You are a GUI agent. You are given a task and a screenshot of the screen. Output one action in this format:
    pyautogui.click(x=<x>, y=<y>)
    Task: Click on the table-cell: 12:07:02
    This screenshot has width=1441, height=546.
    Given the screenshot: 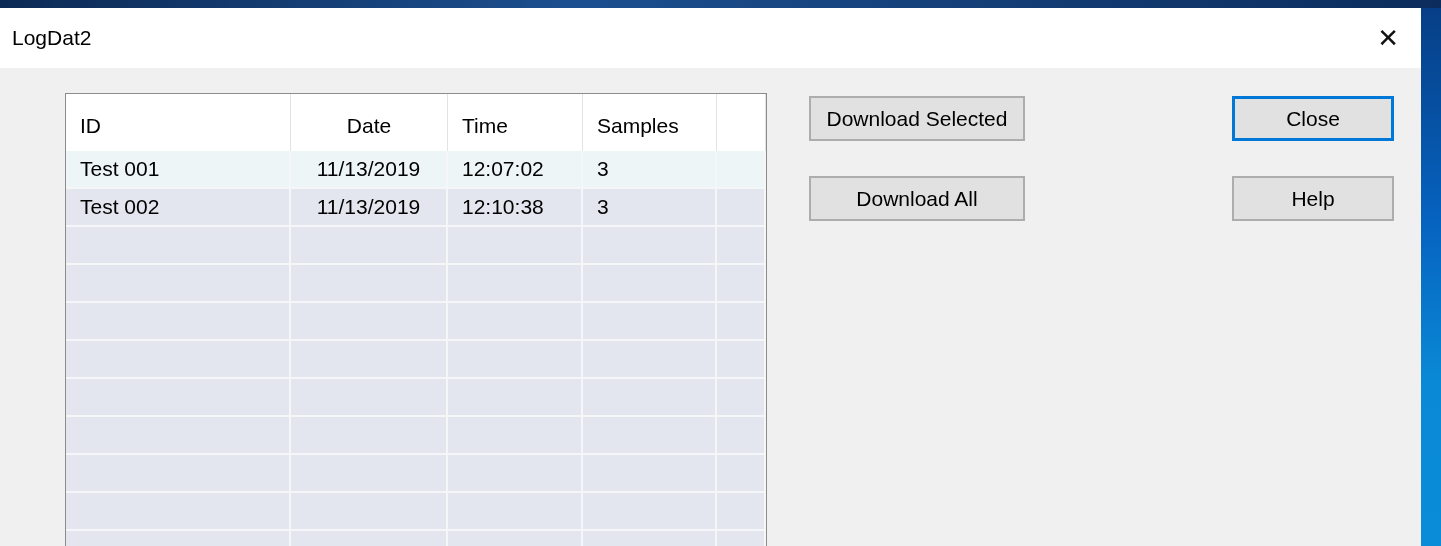 What is the action you would take?
    pyautogui.click(x=515, y=170)
    